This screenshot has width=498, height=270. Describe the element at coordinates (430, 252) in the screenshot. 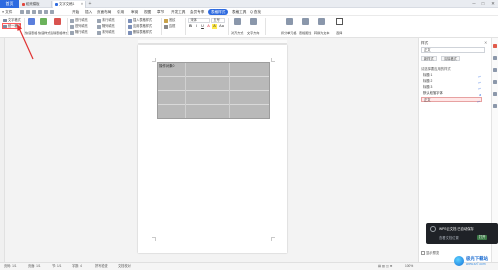

I see `show-preview-checkbox: 显示预览` at that location.